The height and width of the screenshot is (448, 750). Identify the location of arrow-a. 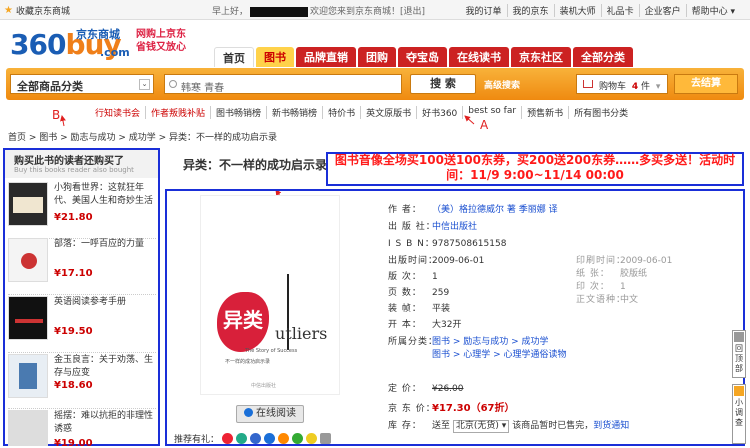
(469, 120).